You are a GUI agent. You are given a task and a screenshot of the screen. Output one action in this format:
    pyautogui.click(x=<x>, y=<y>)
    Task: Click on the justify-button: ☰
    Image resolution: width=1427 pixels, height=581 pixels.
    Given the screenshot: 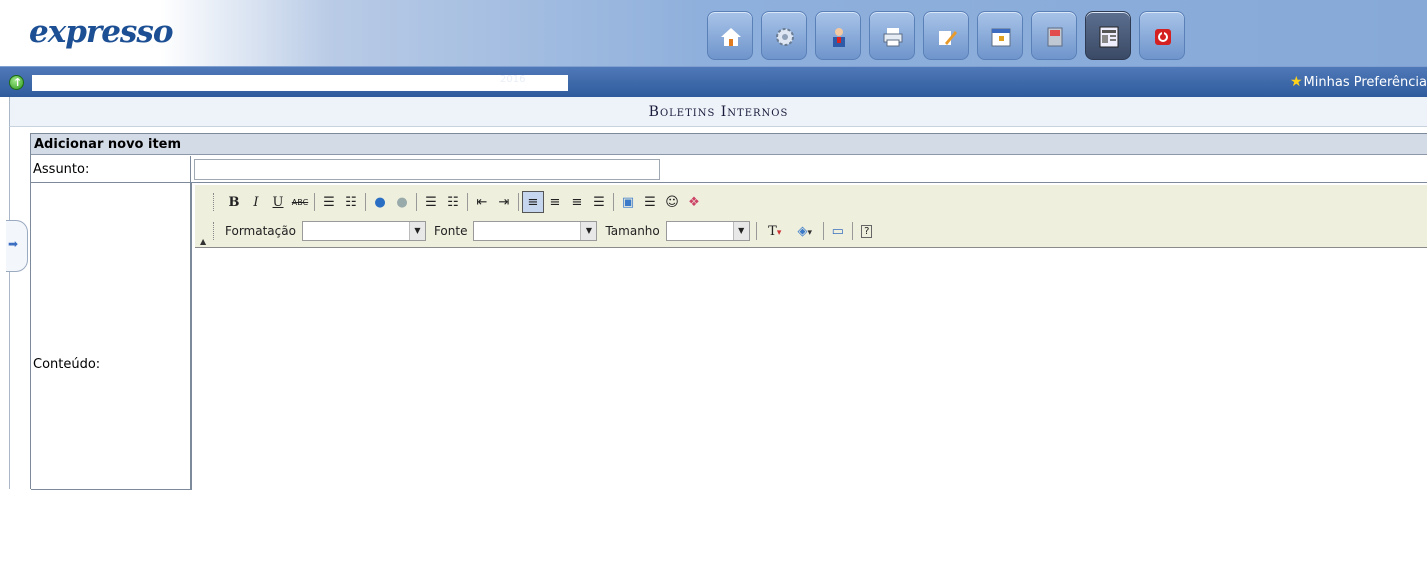 What is the action you would take?
    pyautogui.click(x=599, y=202)
    